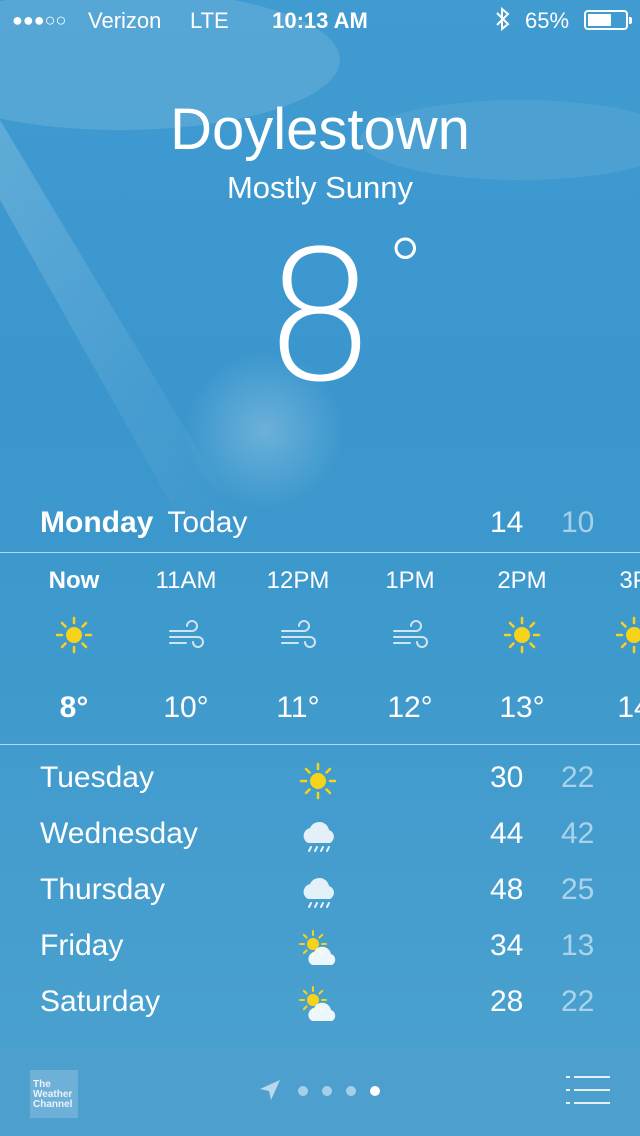 This screenshot has width=640, height=1136. What do you see at coordinates (103, 889) in the screenshot?
I see `forecast-day: Thursday` at bounding box center [103, 889].